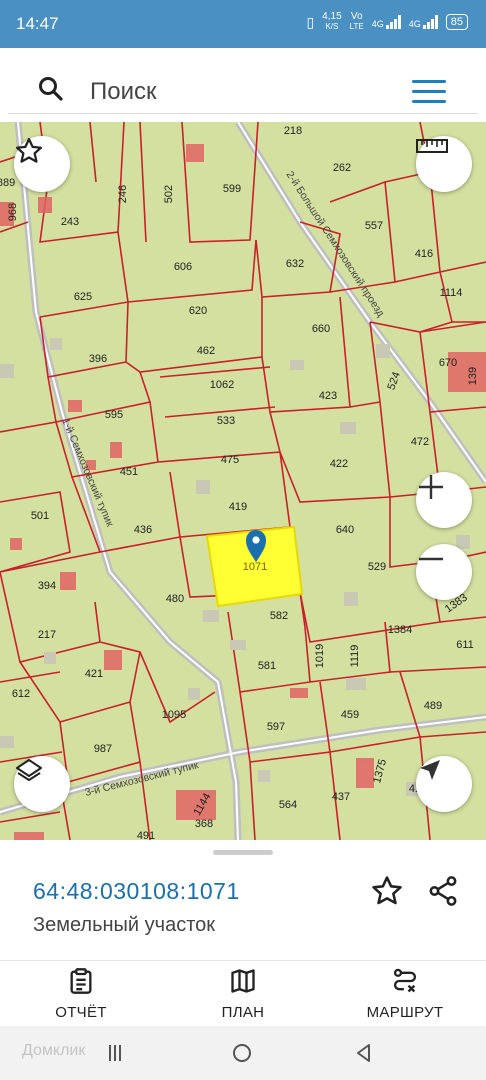  Describe the element at coordinates (70, 222) in the screenshot. I see `plot-number: 243` at that location.